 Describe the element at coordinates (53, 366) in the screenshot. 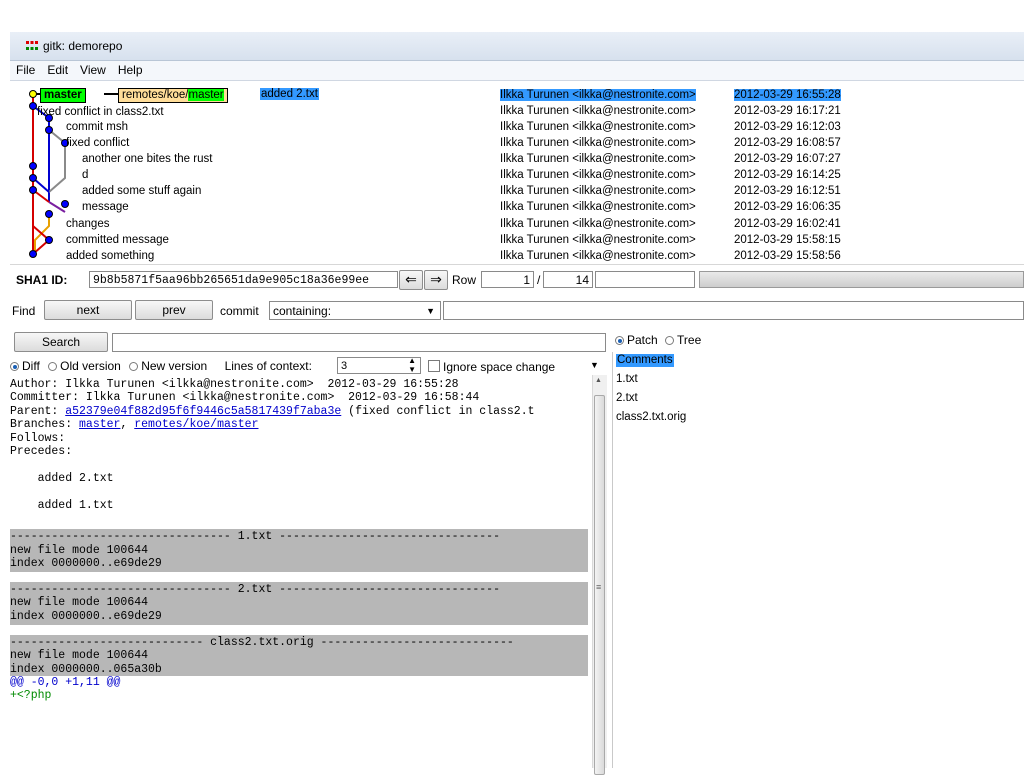

I see `old-version-radio` at that location.